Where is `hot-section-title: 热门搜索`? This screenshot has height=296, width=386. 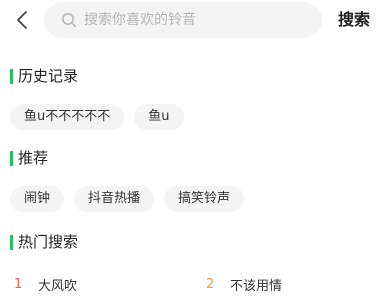 hot-section-title: 热门搜索 is located at coordinates (44, 242).